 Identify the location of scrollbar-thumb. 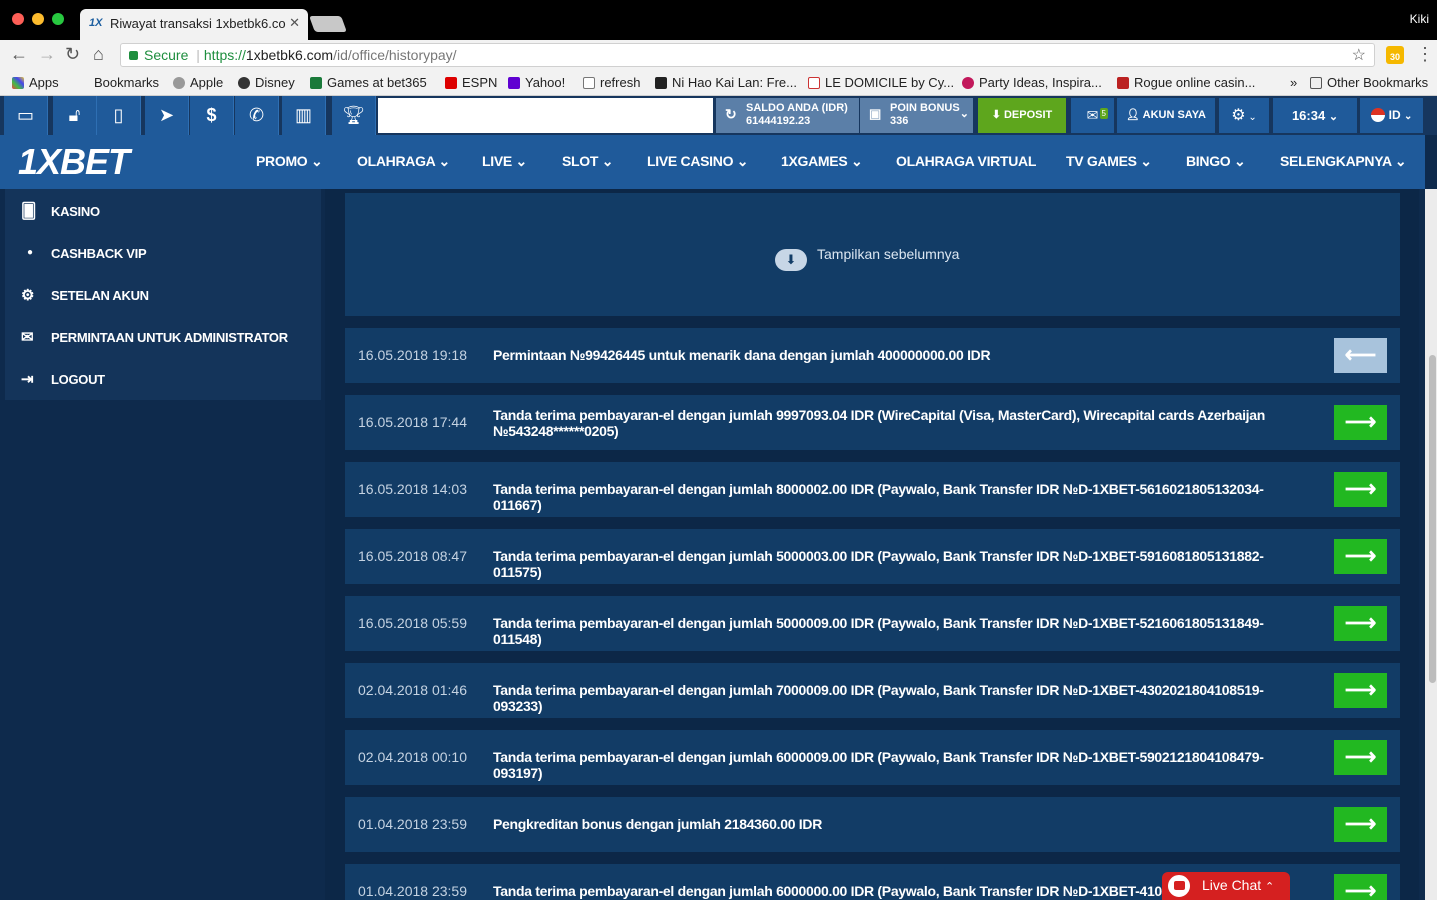
(1432, 519).